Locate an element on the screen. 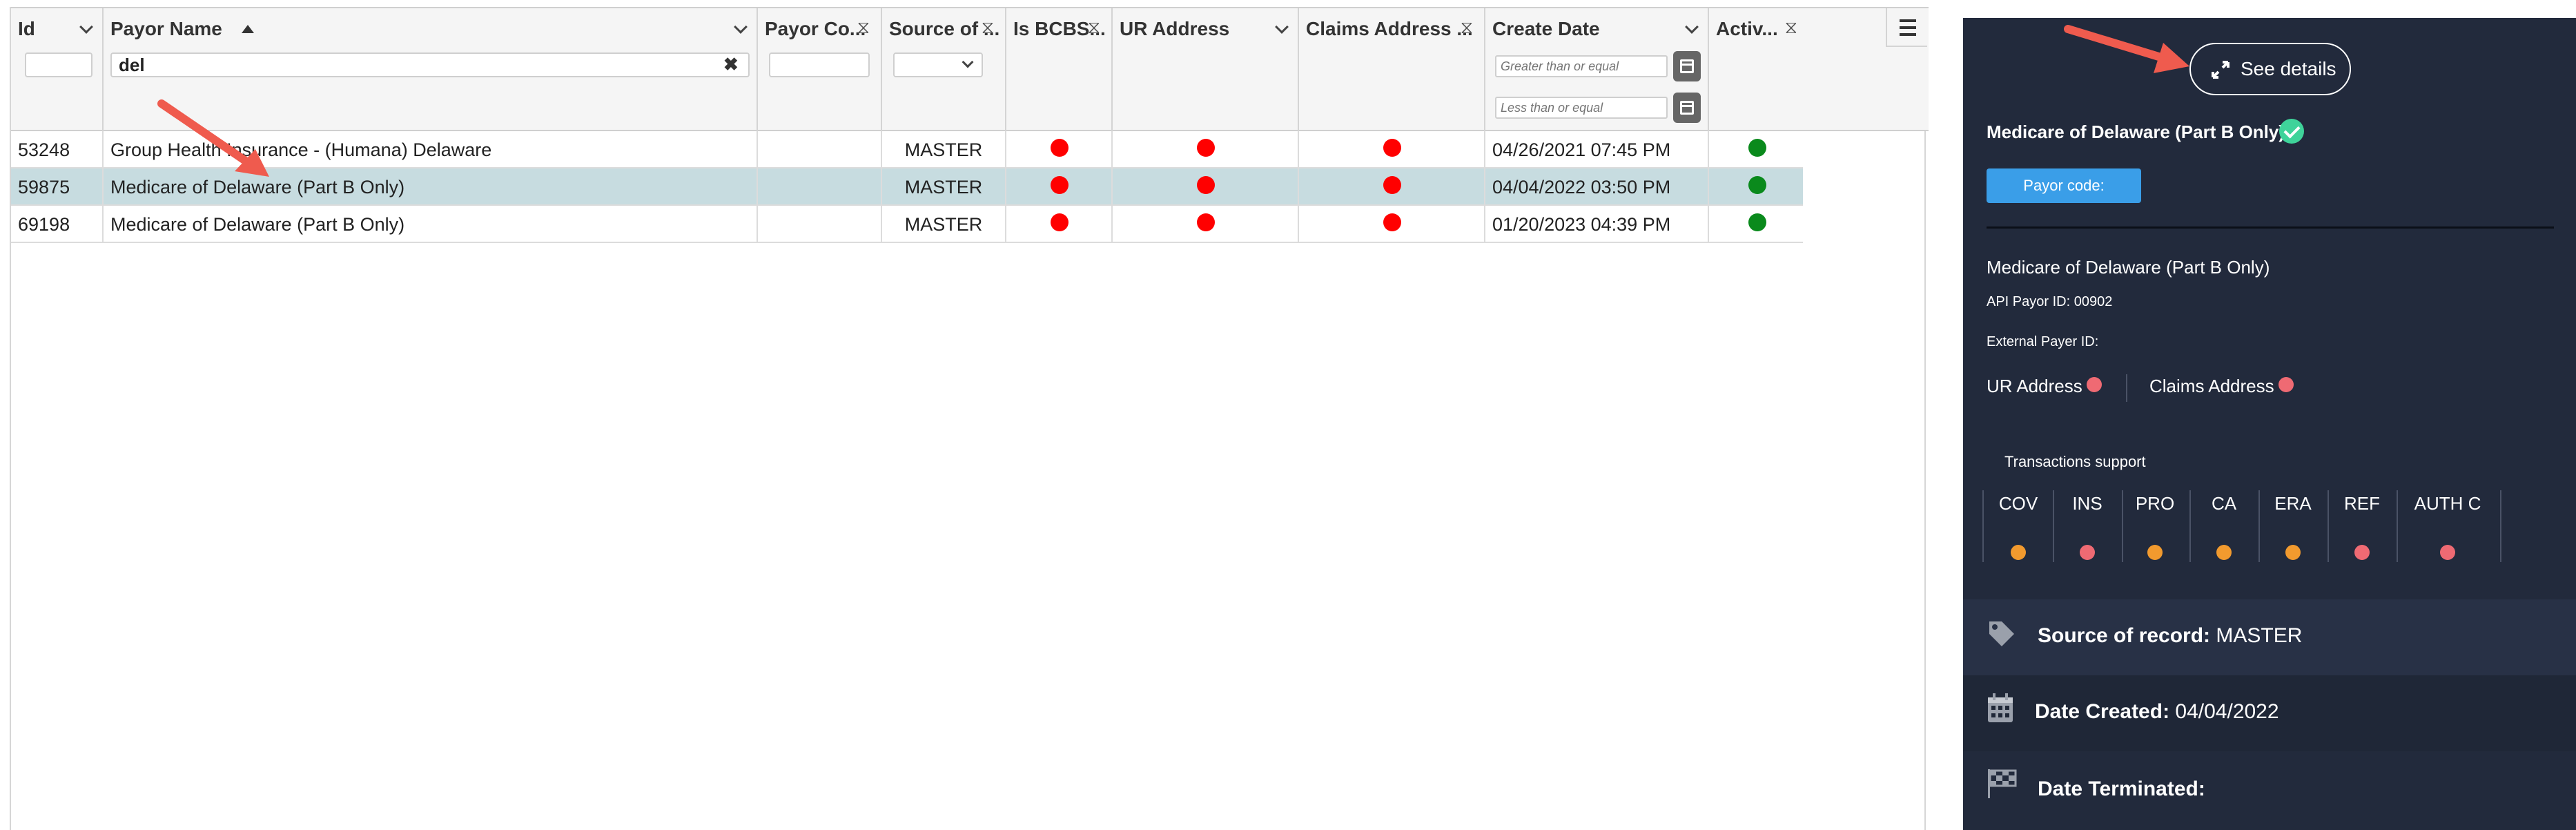 The image size is (2576, 830). panel-title: Medicare of Delaware (Part B Only) is located at coordinates (2136, 132).